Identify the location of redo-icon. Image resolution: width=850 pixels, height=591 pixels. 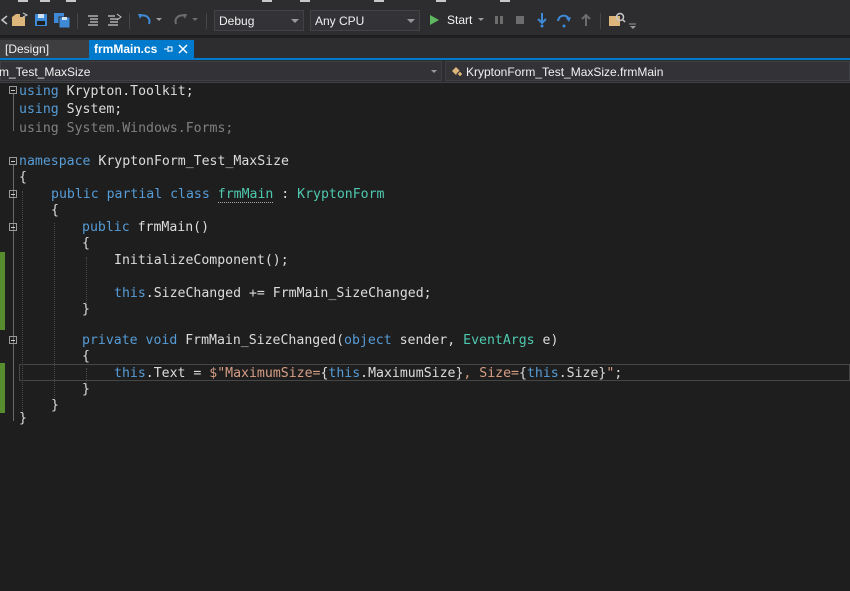
(180, 20).